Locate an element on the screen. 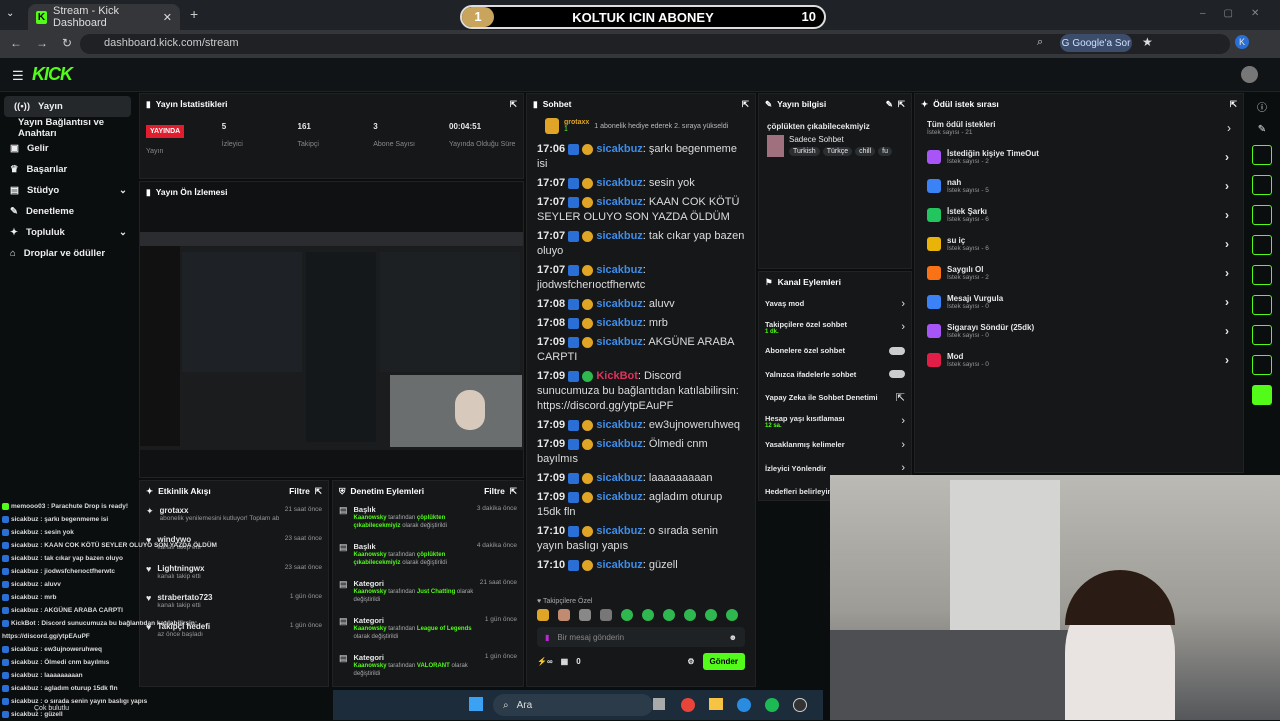 The width and height of the screenshot is (1280, 721). chat-bubble-icon is located at coordinates (1262, 245).